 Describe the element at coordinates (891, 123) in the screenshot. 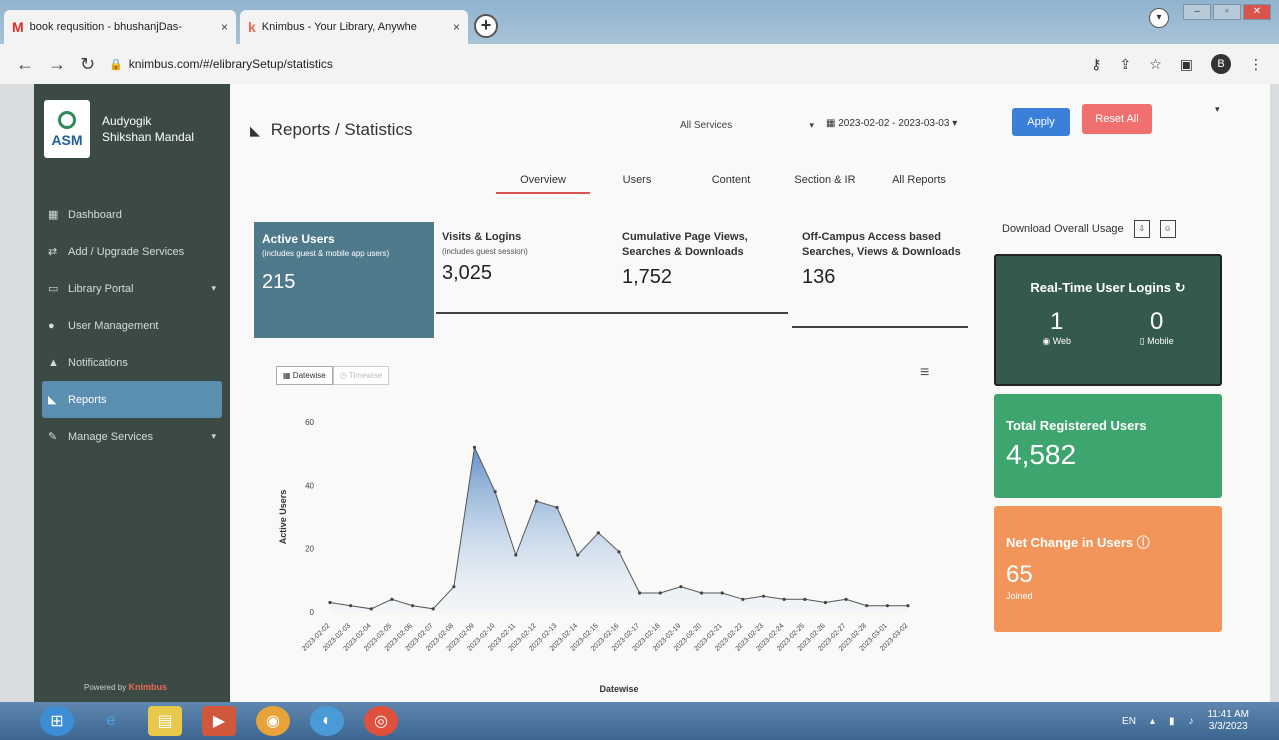

I see `date-range-picker: ▦ 2023-02-02 - 2023-03-03 ▾` at that location.